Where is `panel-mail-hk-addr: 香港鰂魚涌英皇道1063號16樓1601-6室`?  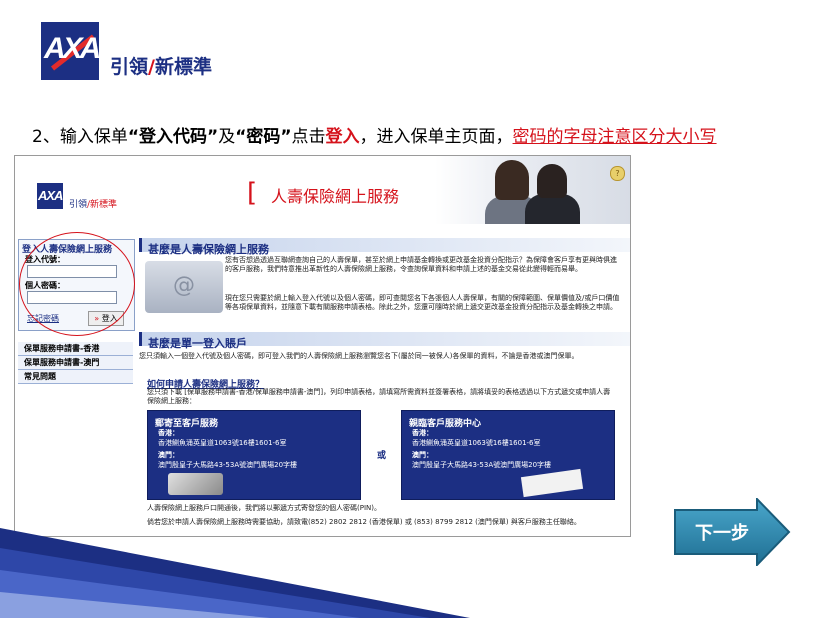 panel-mail-hk-addr: 香港鰂魚涌英皇道1063號16樓1601-6室 is located at coordinates (222, 443).